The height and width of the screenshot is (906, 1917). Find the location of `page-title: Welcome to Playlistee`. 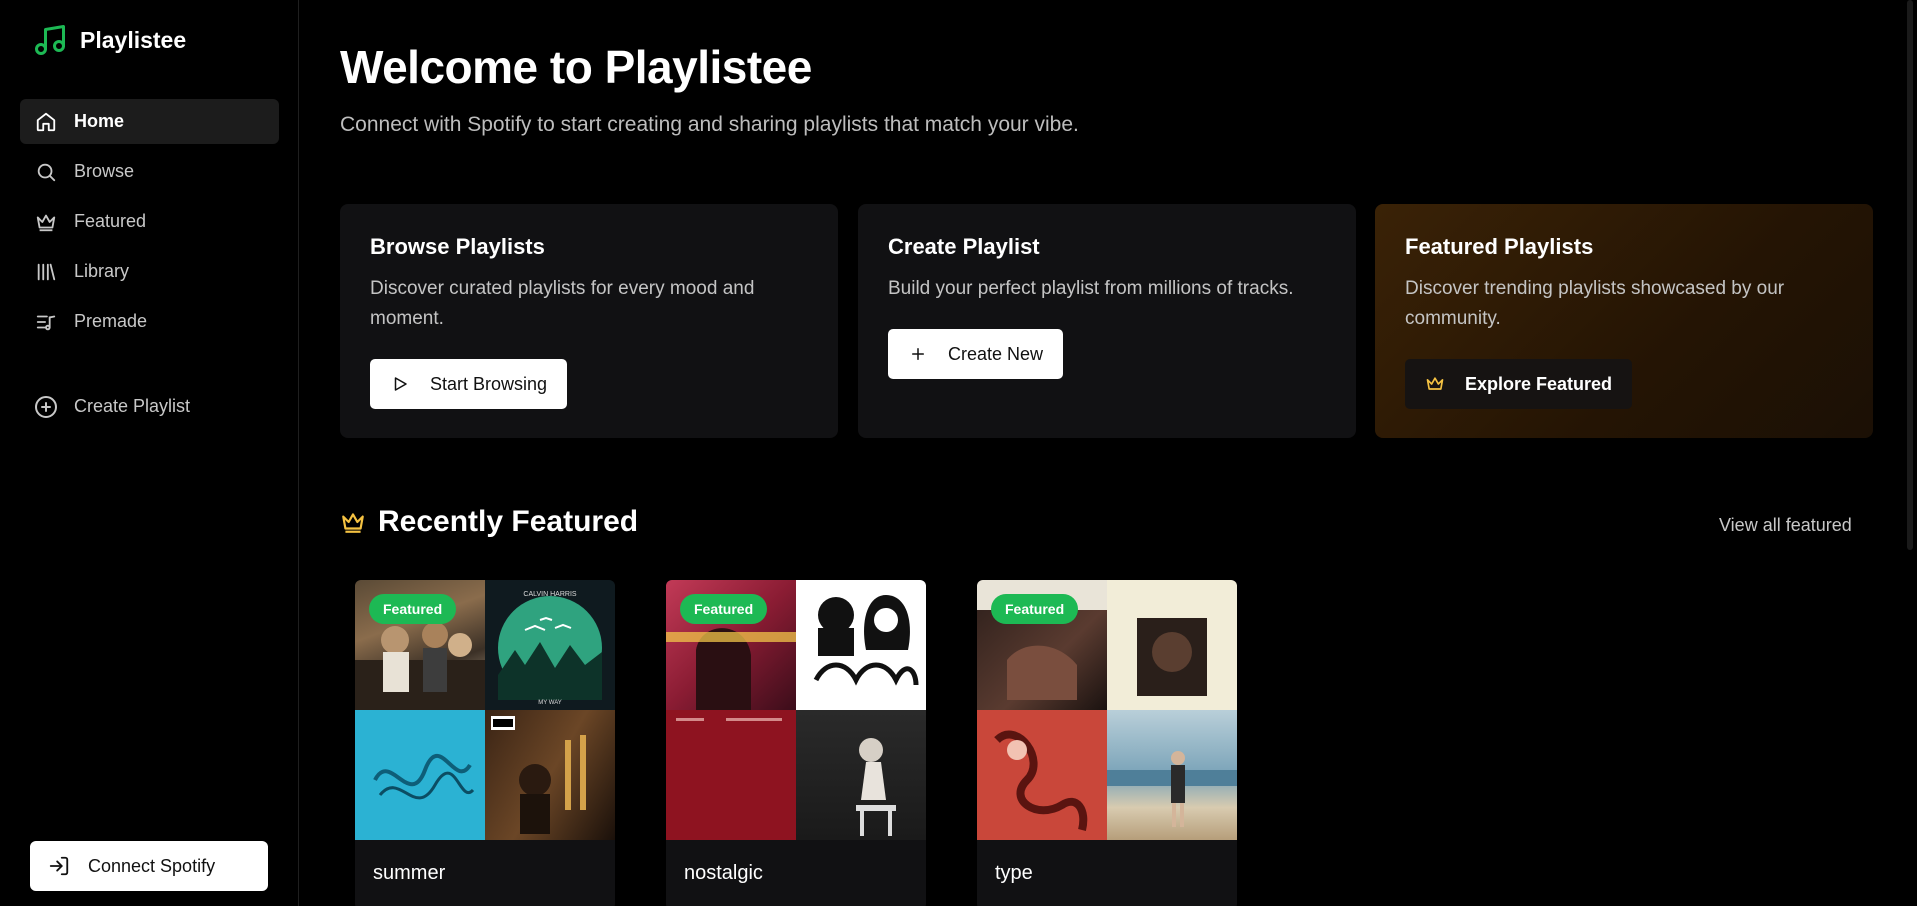

page-title: Welcome to Playlistee is located at coordinates (576, 67).